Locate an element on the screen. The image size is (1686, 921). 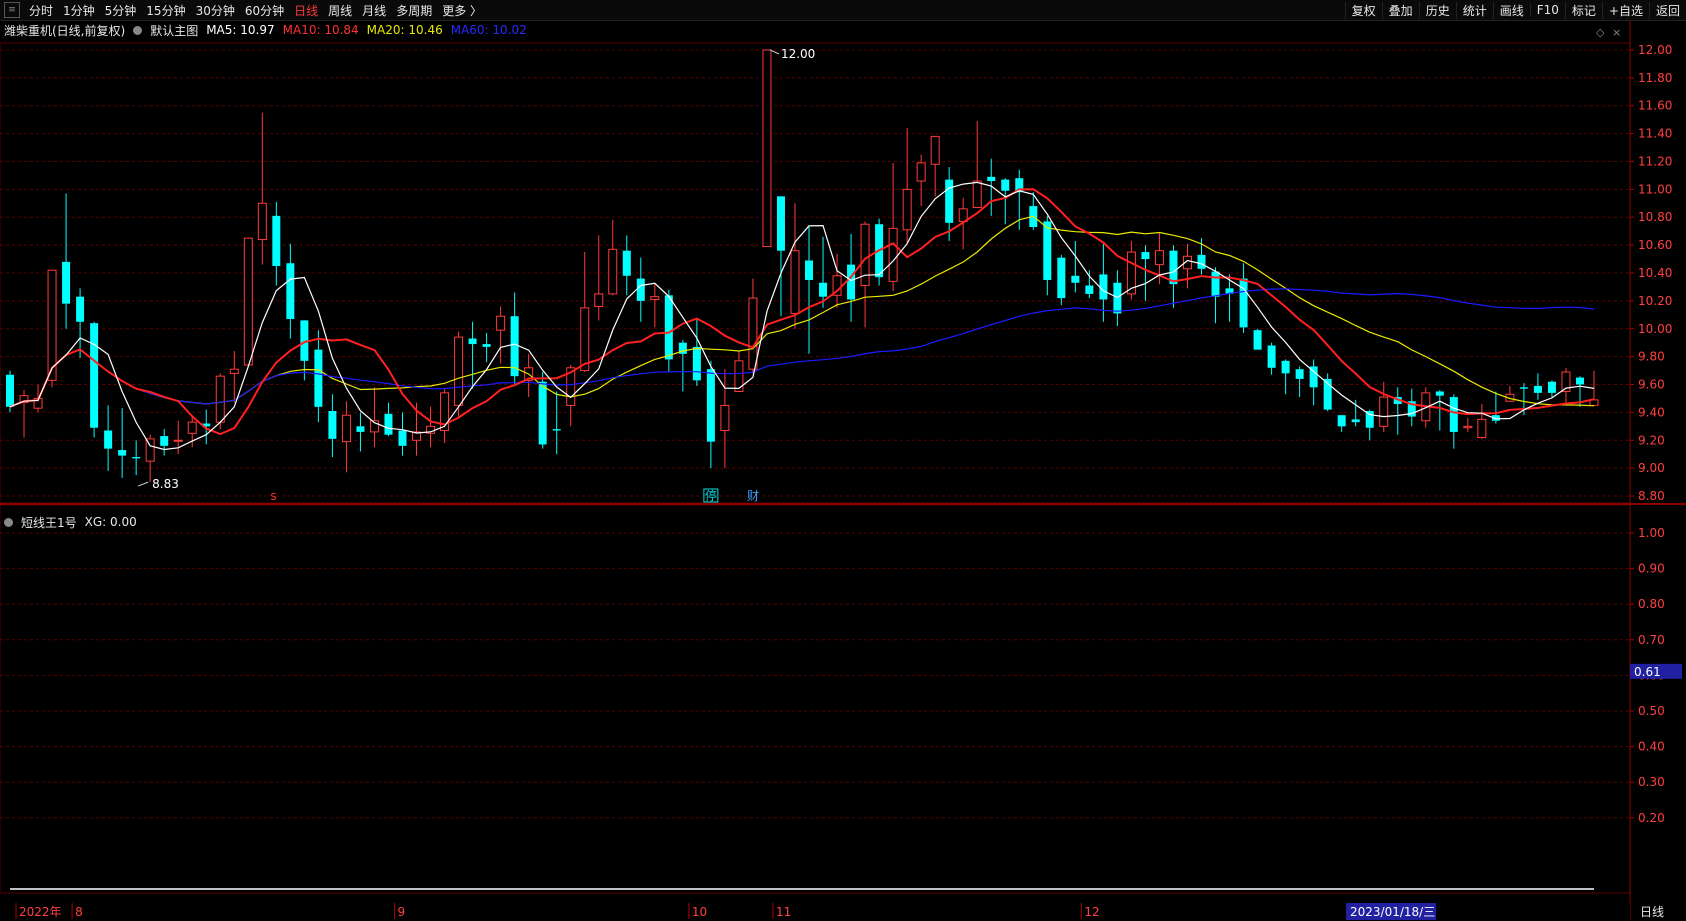
main-y-tick-label: 10.80 is located at coordinates (1655, 217).